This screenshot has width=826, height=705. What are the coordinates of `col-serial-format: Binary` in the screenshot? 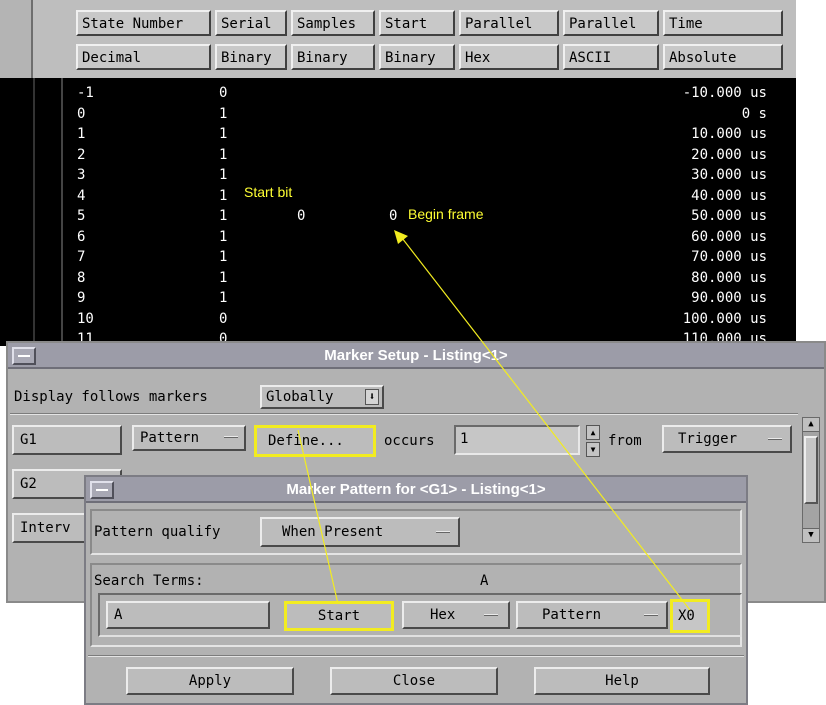 It's located at (251, 57).